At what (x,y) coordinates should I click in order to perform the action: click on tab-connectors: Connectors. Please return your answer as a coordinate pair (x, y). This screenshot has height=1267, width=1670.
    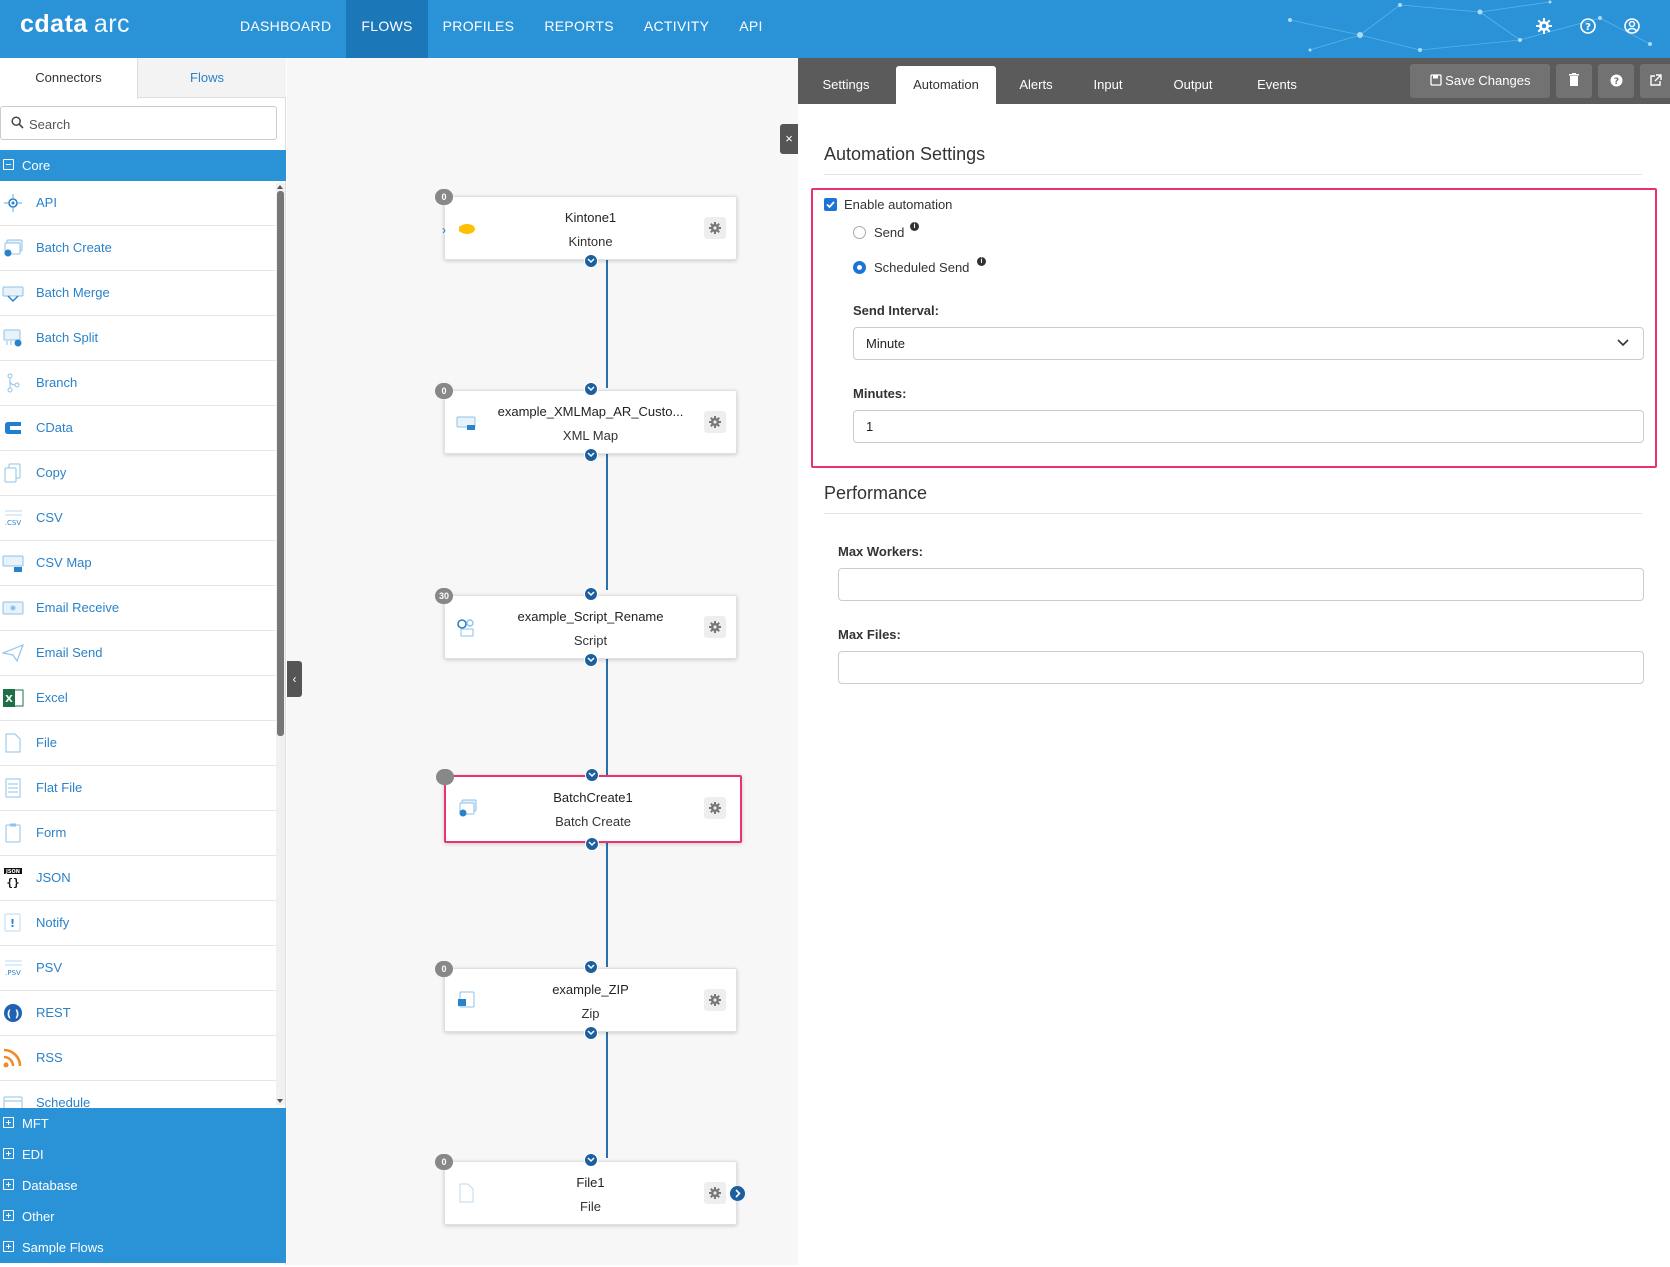
    Looking at the image, I should click on (69, 78).